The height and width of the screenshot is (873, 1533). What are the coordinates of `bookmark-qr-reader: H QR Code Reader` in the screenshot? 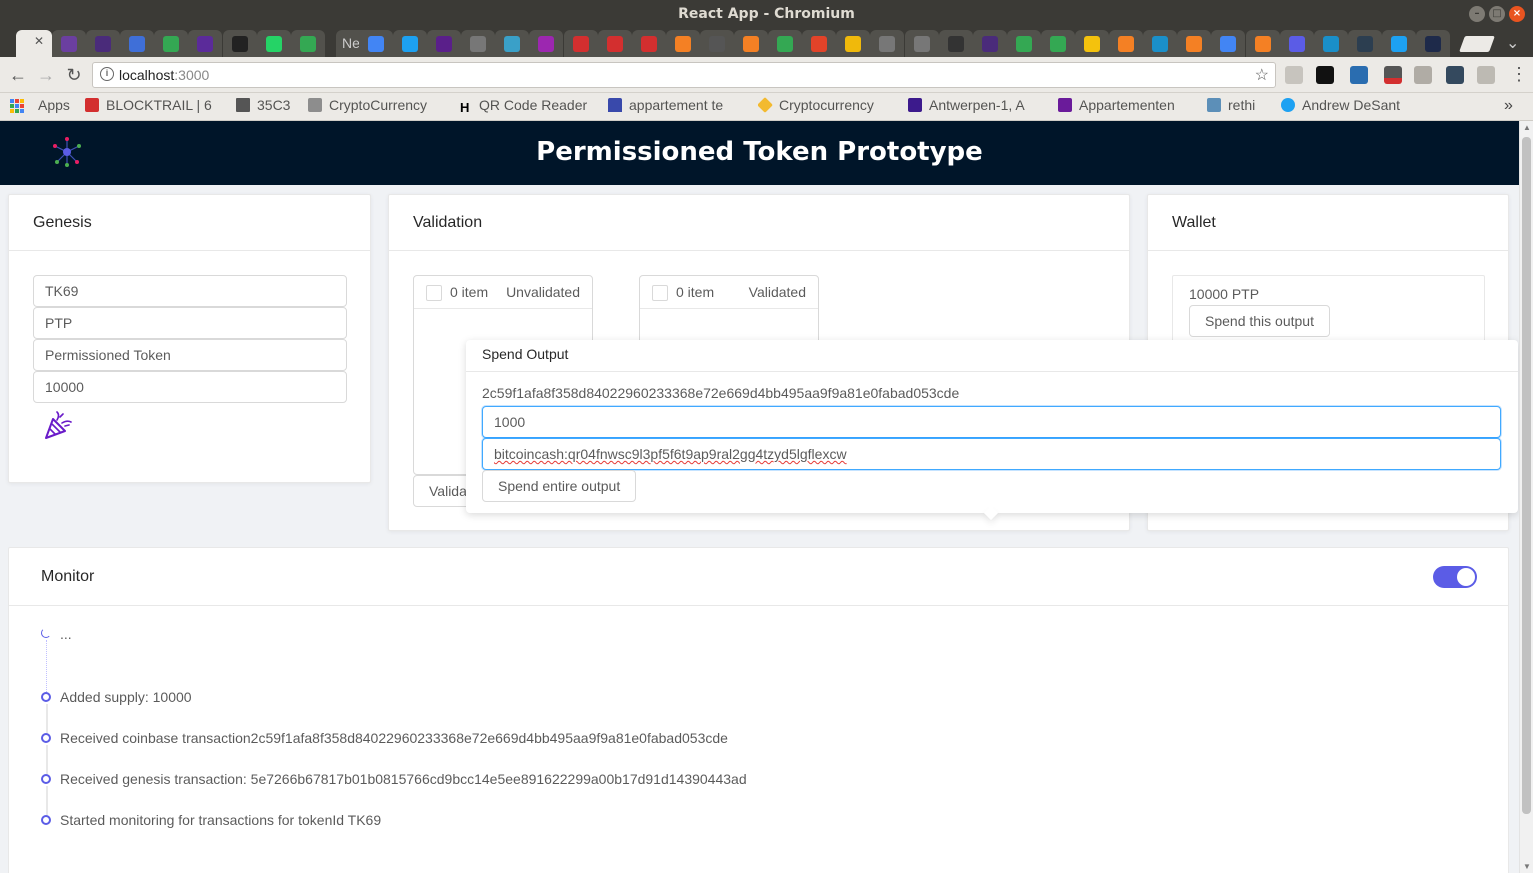 It's located at (528, 106).